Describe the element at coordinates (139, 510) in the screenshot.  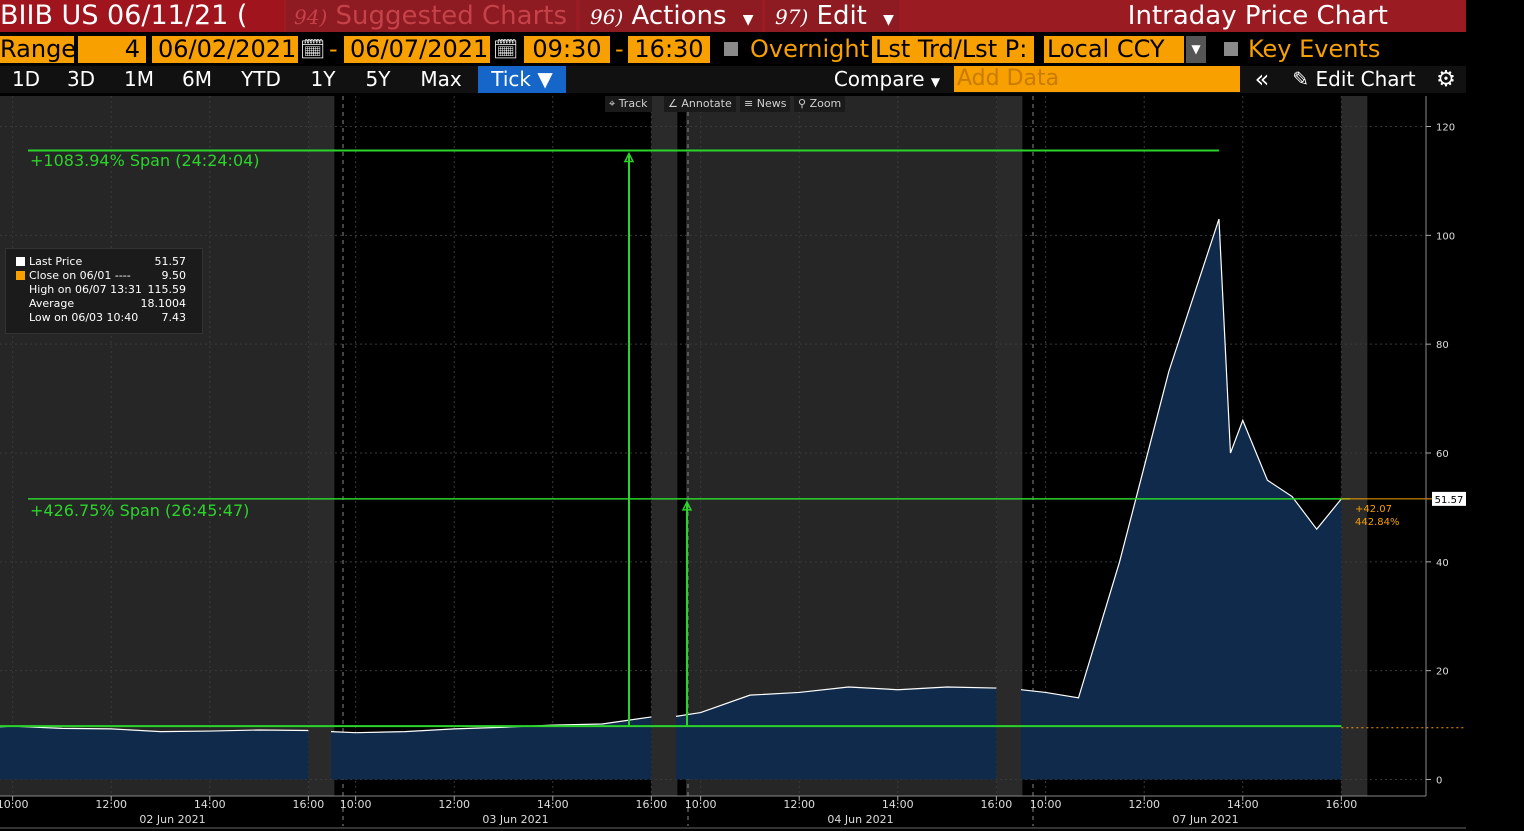
I see `span-2-label: +426.75% Span (26:45:47)` at that location.